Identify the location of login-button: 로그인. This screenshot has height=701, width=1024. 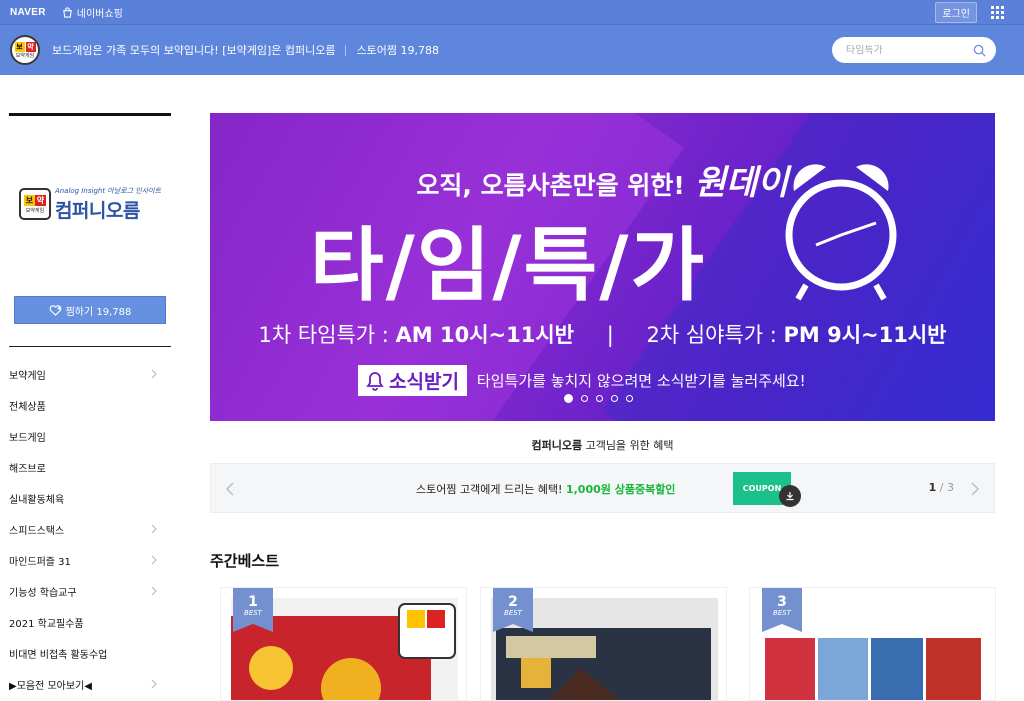
(956, 12).